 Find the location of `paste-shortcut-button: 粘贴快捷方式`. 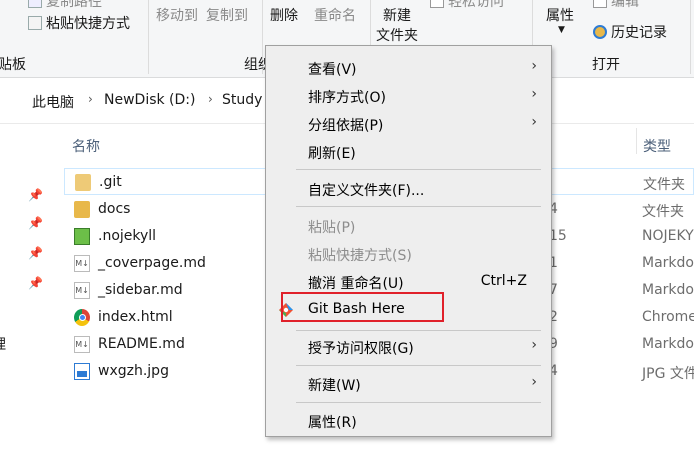

paste-shortcut-button: 粘贴快捷方式 is located at coordinates (79, 23).